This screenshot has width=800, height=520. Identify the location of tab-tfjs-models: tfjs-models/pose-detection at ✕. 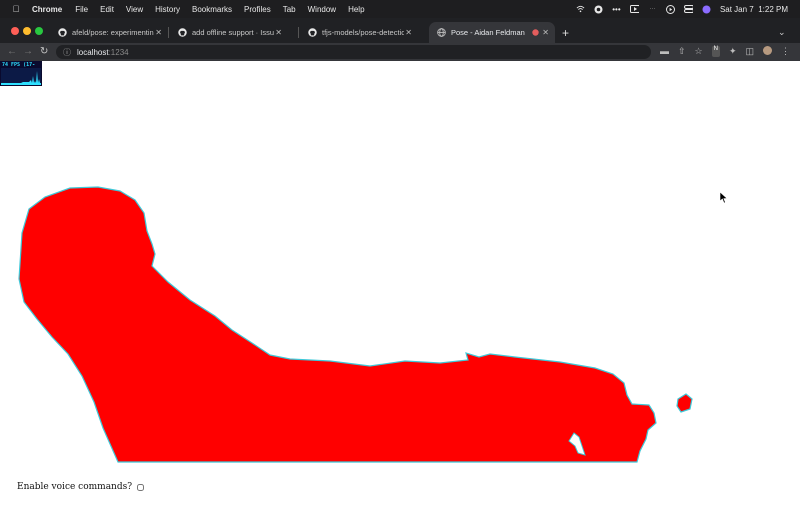
(359, 32).